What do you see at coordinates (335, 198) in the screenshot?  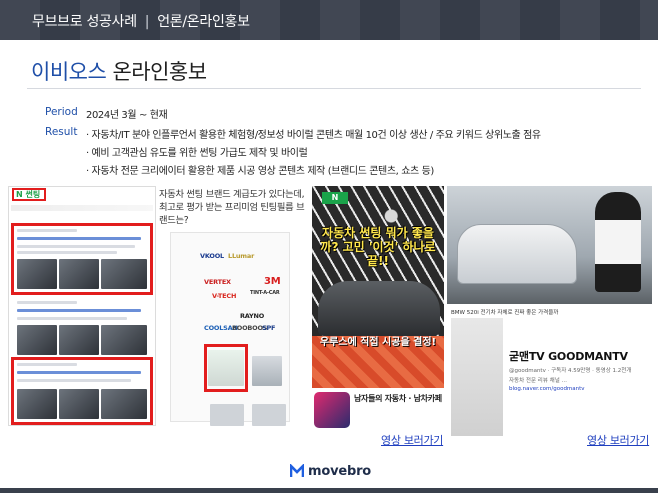 I see `naver-badge: N` at bounding box center [335, 198].